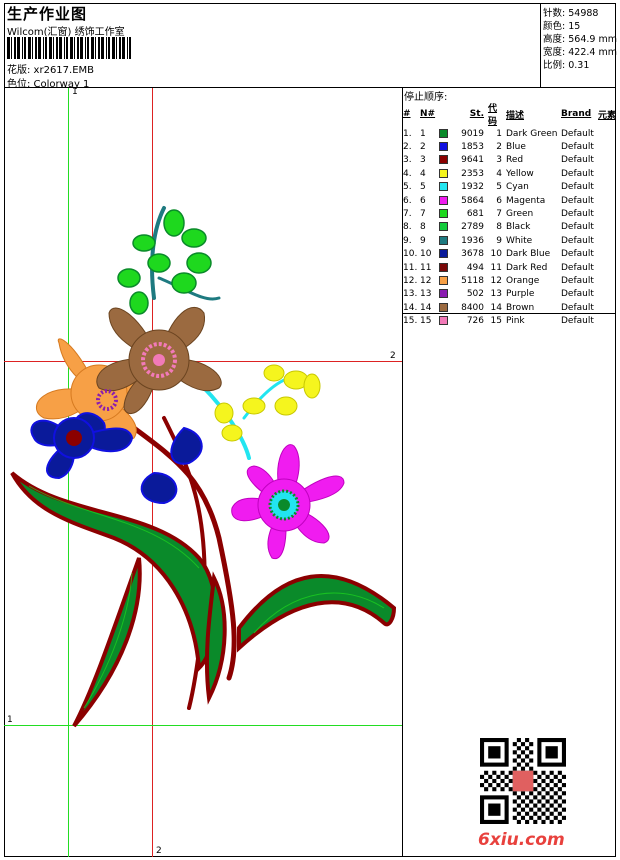  I want to click on row-index: 4., so click(407, 173).